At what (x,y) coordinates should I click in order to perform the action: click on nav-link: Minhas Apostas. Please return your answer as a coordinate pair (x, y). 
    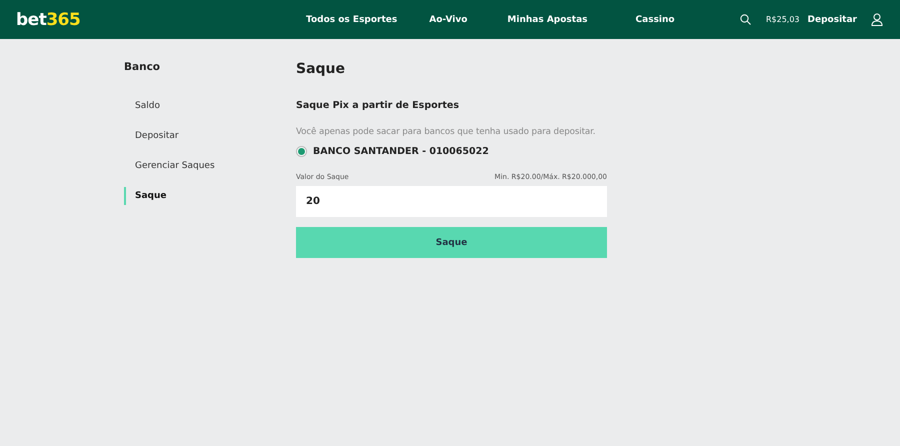
    Looking at the image, I should click on (547, 19).